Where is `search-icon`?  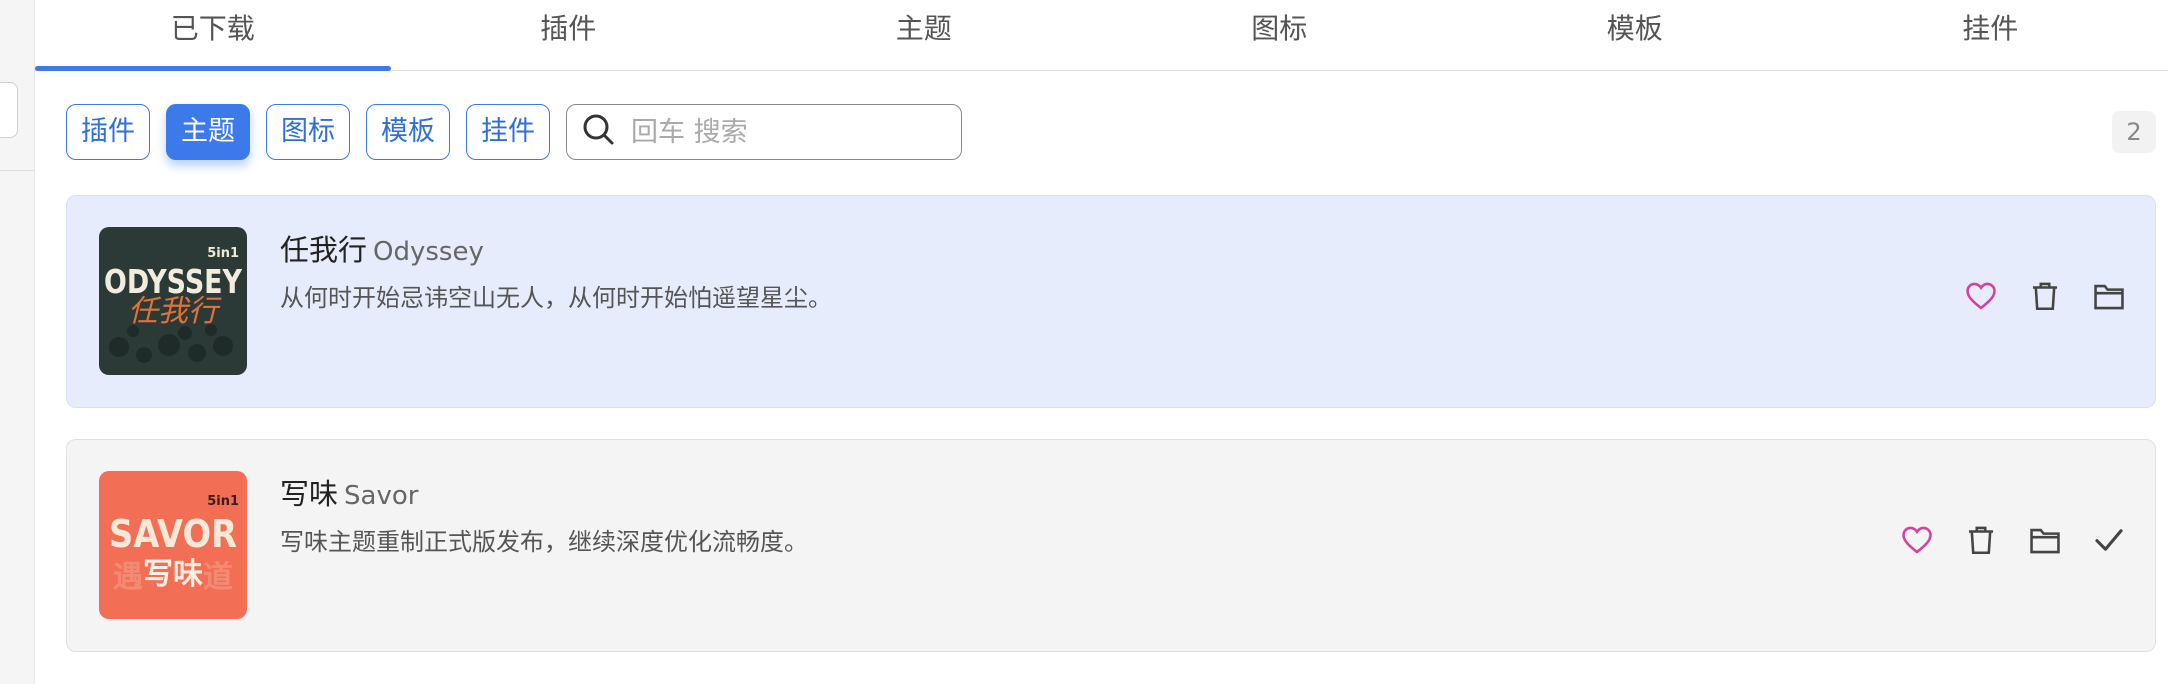 search-icon is located at coordinates (606, 132).